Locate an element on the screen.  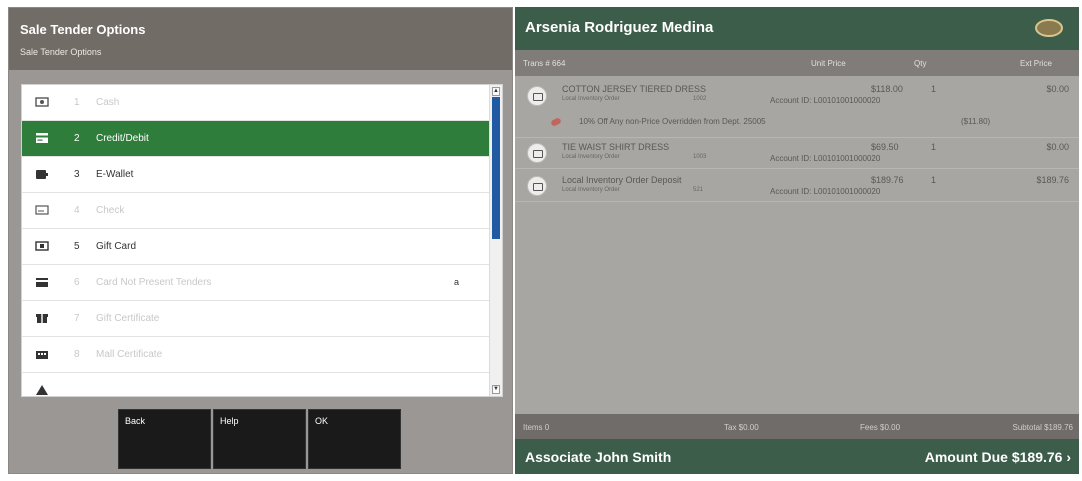
tender-label: Credit/Debit is located at coordinates (122, 138).